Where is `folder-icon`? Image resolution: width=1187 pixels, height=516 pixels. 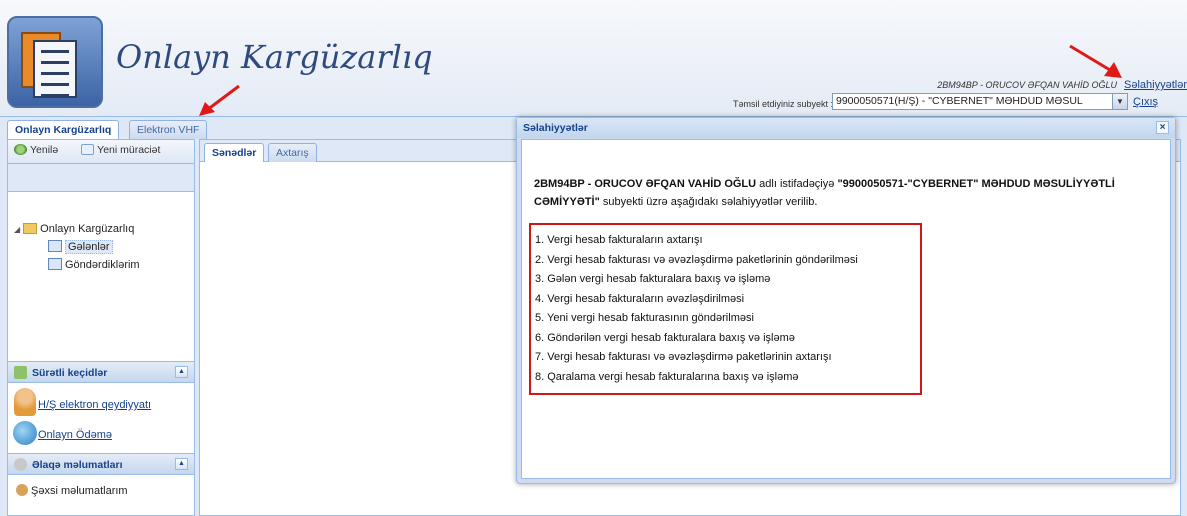 folder-icon is located at coordinates (30, 228).